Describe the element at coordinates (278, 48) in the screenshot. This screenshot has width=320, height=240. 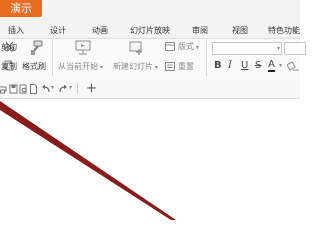
I see `font-name-dropdown-icon: ▾` at that location.